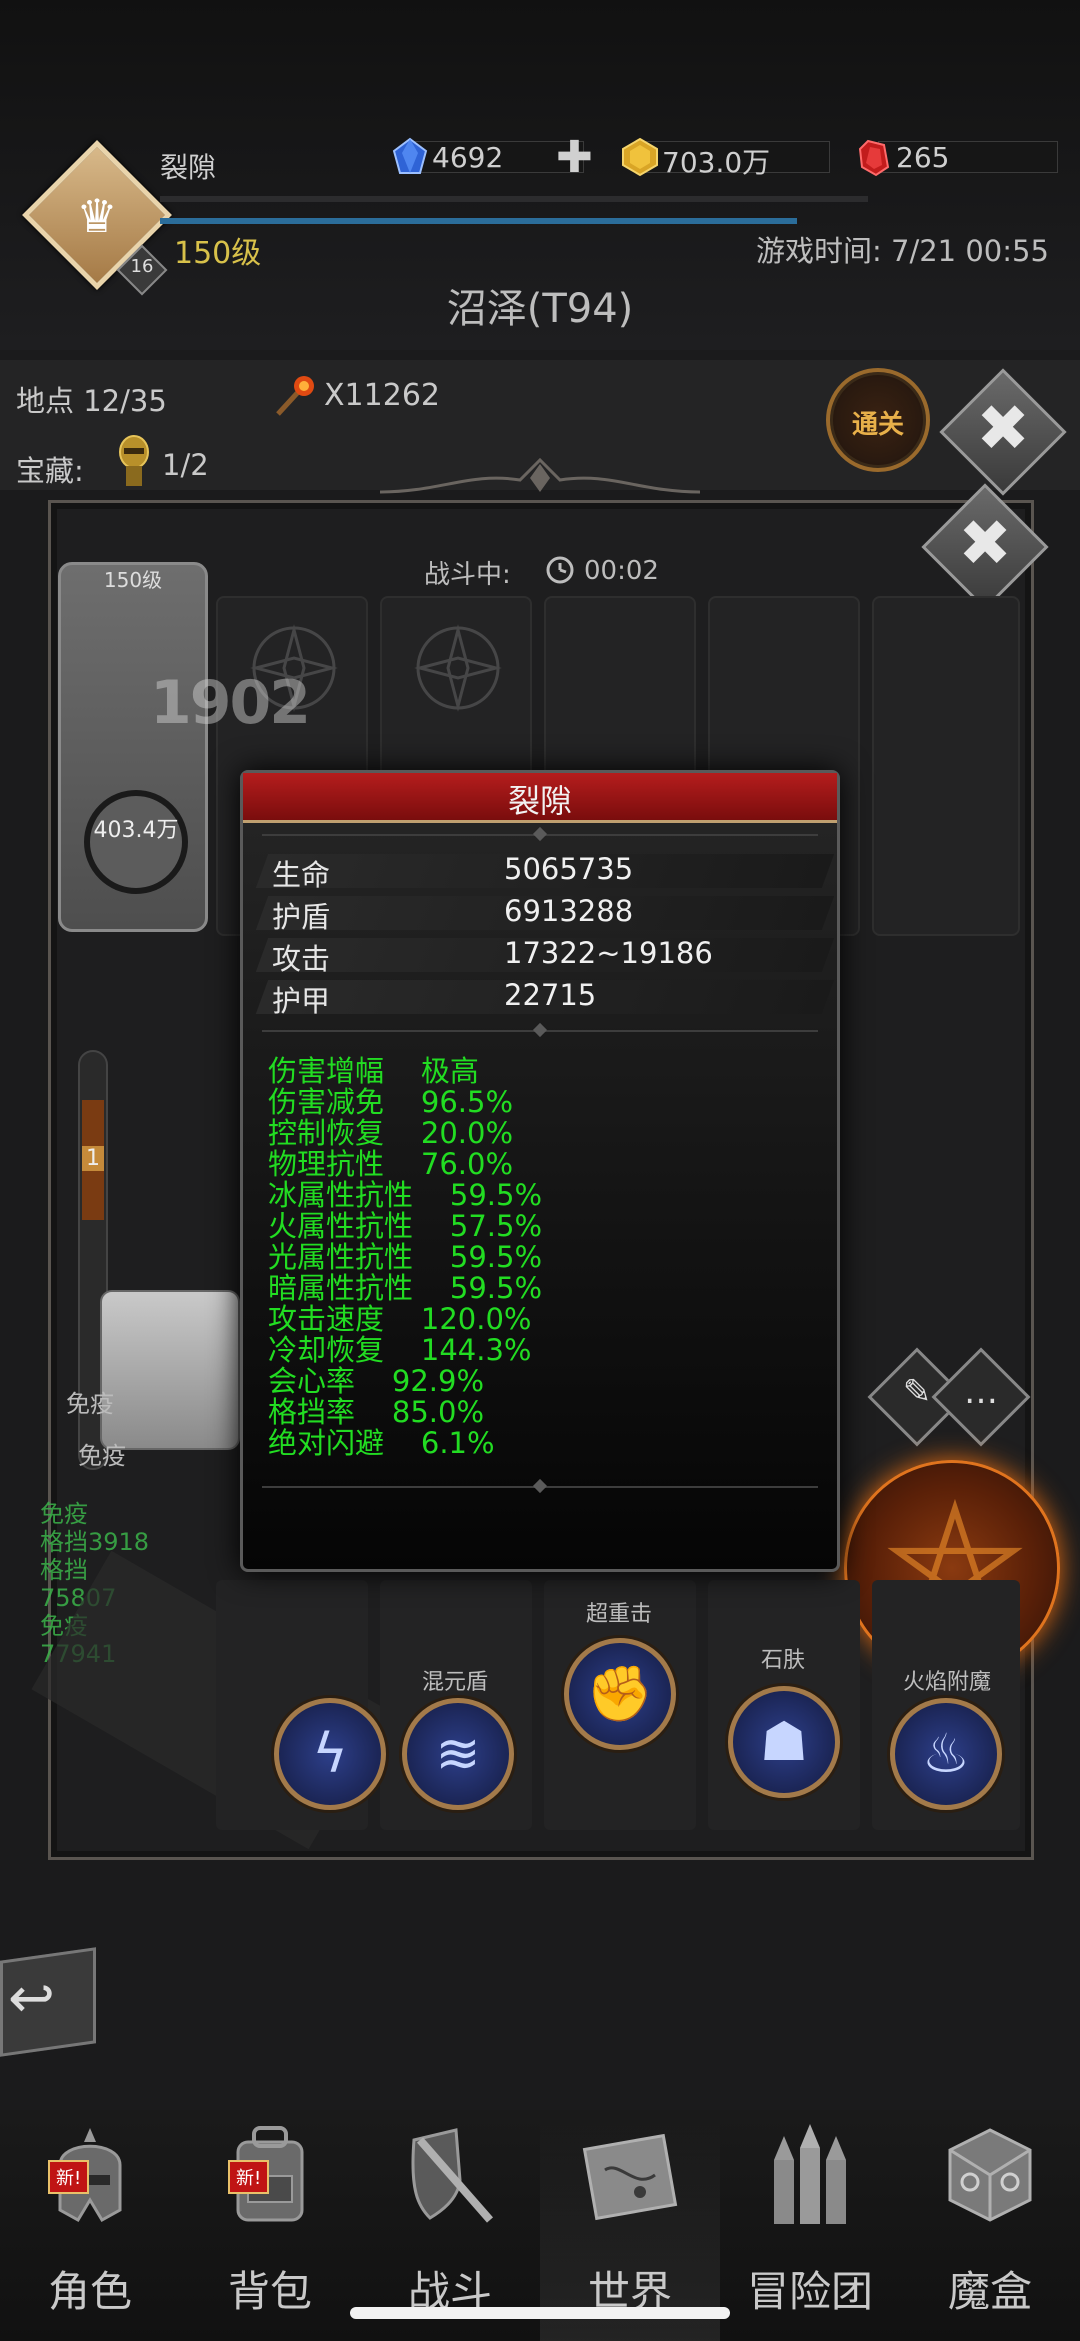 This screenshot has height=2341, width=1080. What do you see at coordinates (618, 1614) in the screenshot?
I see `skill-label: 超重击` at bounding box center [618, 1614].